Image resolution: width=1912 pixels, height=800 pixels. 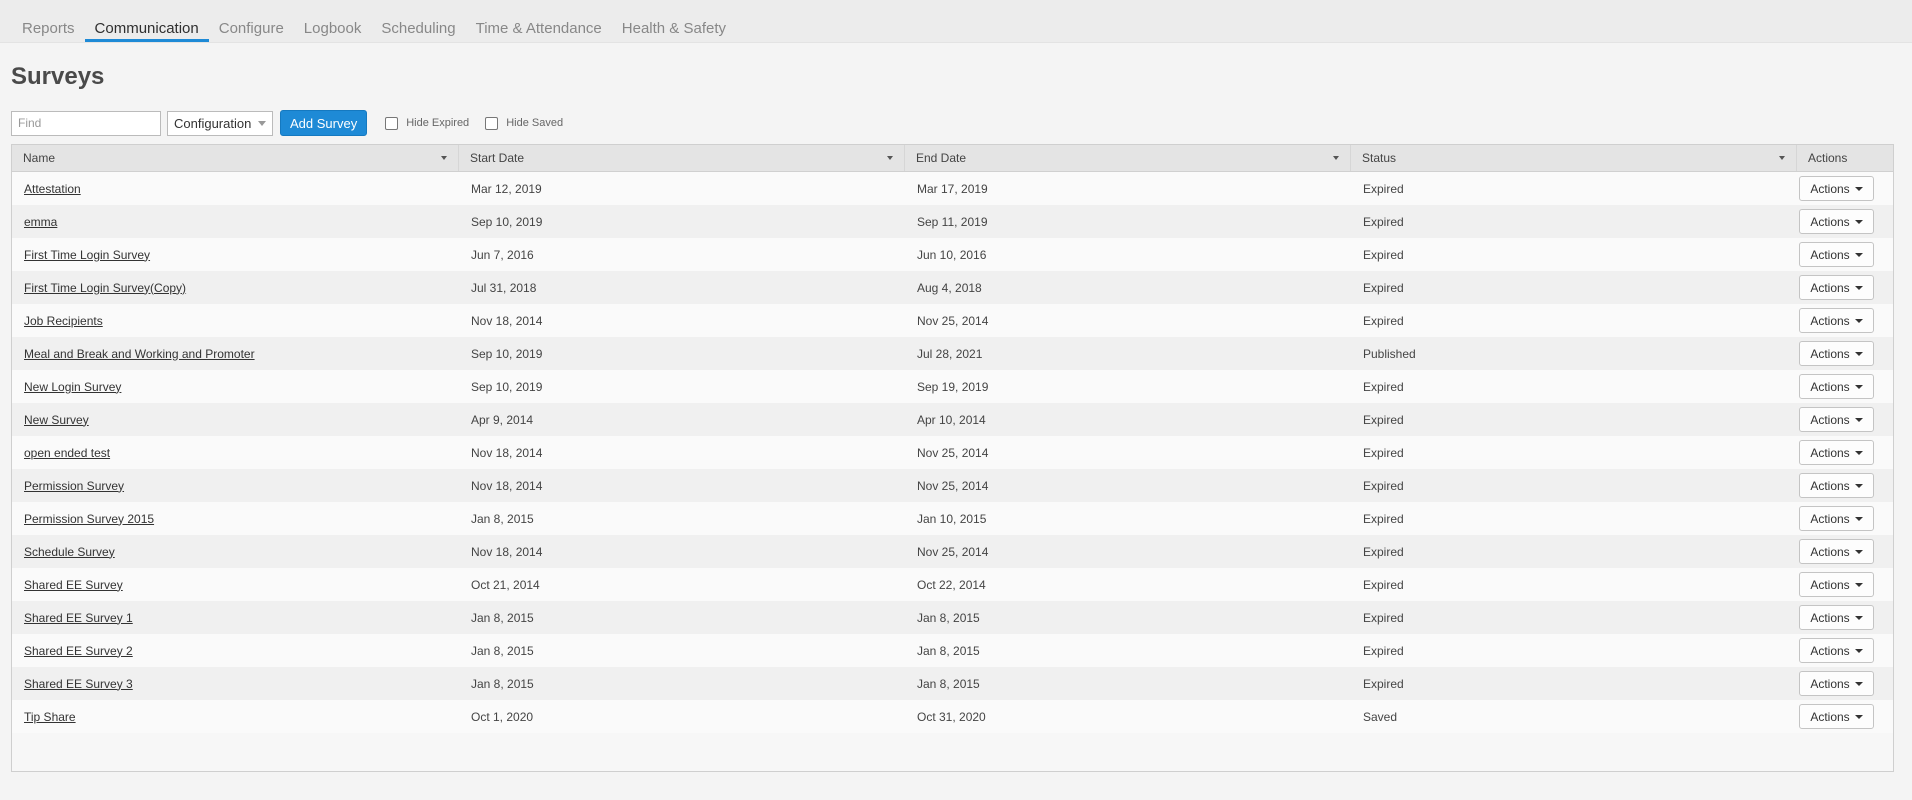 What do you see at coordinates (105, 288) in the screenshot?
I see `survey-name-link: First Time Login Survey(Copy)` at bounding box center [105, 288].